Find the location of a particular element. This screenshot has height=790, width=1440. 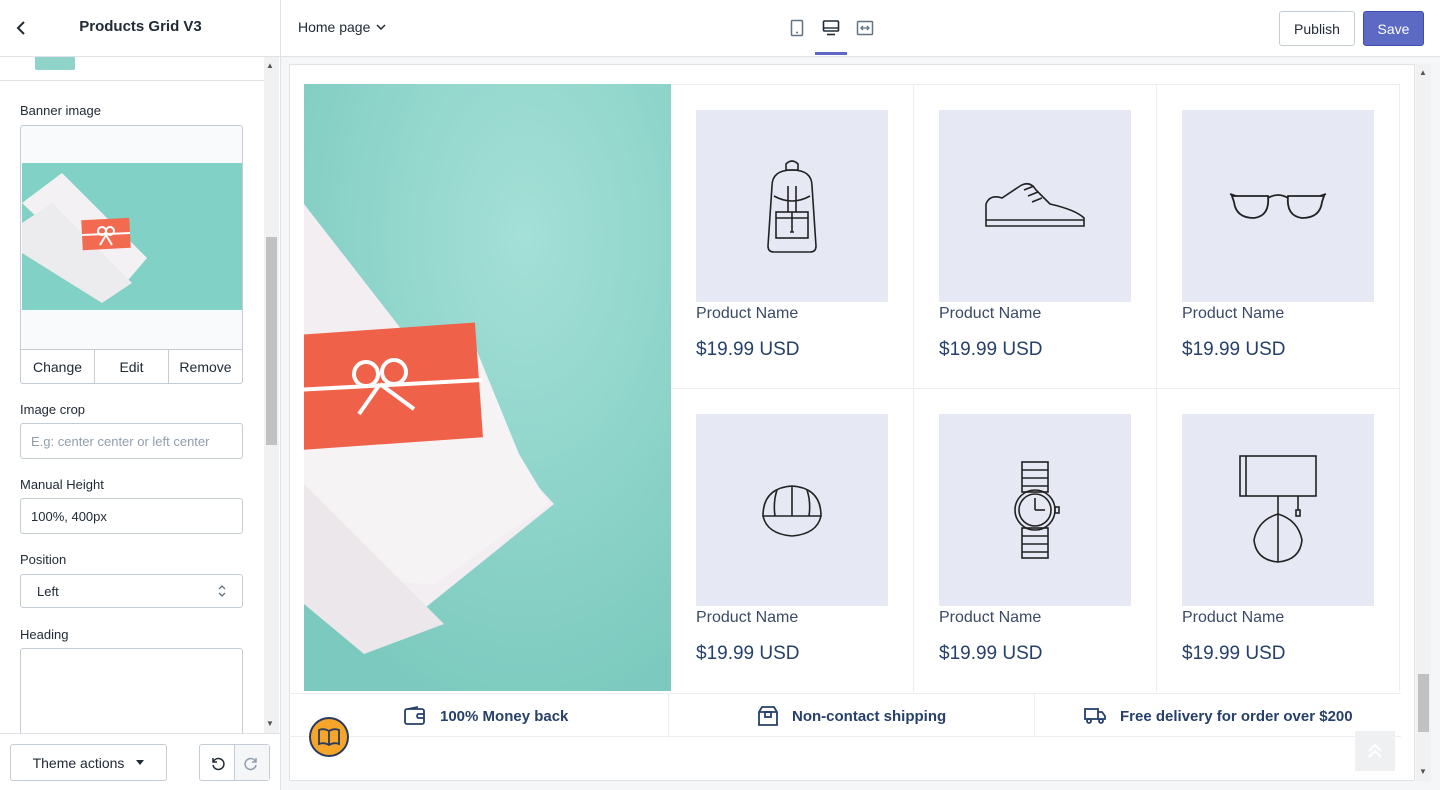

banner-image-preview is located at coordinates (131, 254).